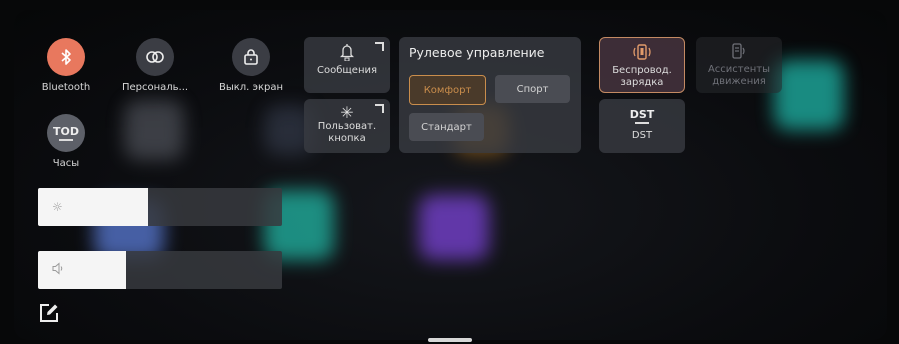 The image size is (899, 344). I want to click on steering-option-comfort: Комфорт, so click(447, 90).